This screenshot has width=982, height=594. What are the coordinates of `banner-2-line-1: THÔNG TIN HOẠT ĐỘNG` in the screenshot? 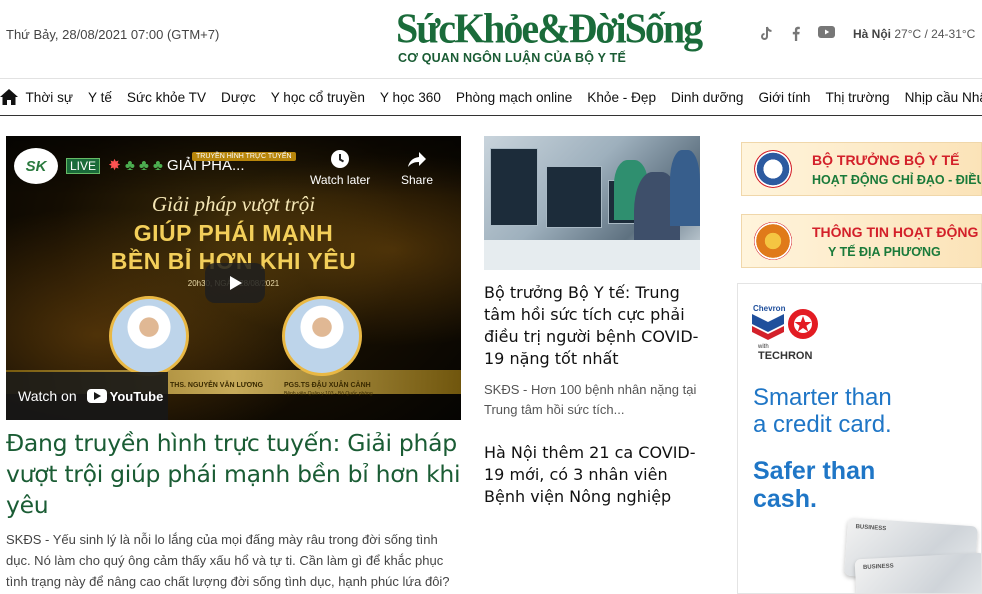 It's located at (895, 232).